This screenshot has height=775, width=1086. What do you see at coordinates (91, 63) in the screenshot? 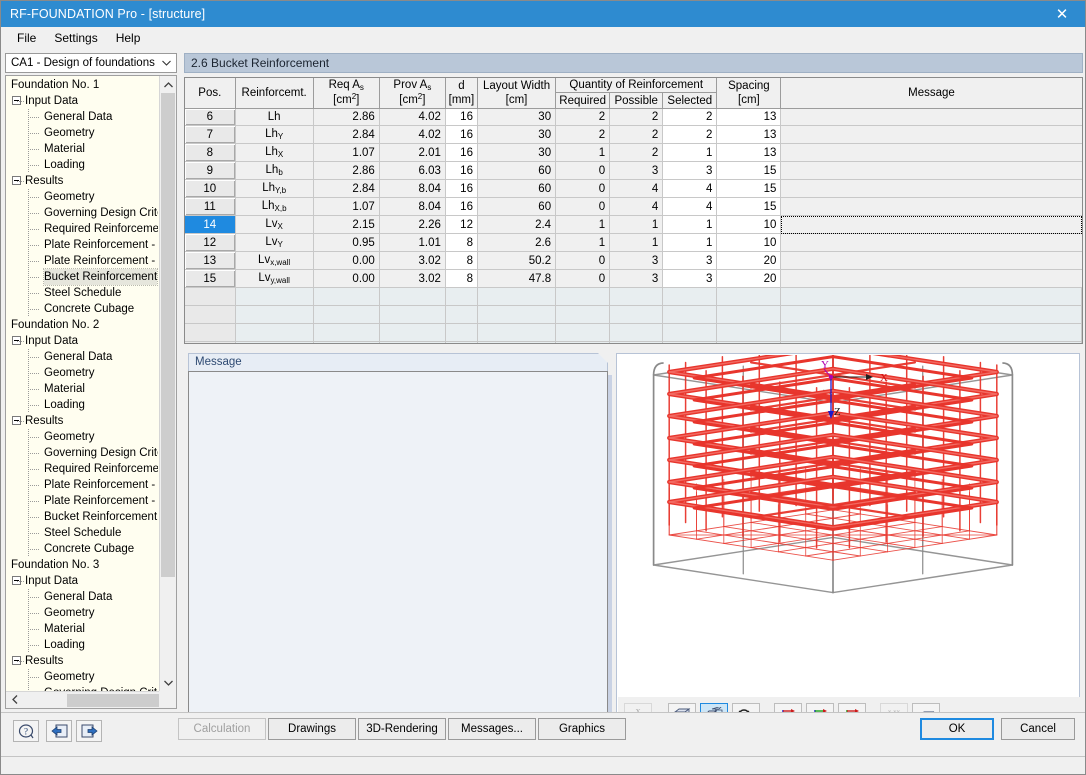
I see `design-case-select: CA1 - Design of foundations` at bounding box center [91, 63].